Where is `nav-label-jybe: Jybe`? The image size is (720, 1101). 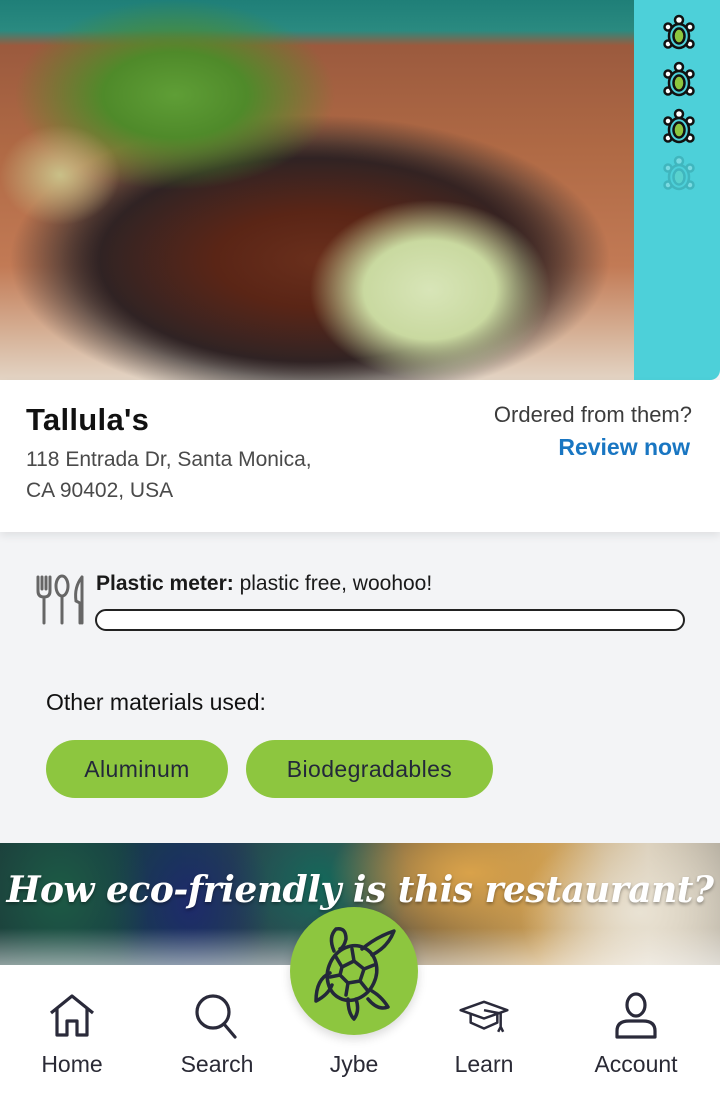 nav-label-jybe: Jybe is located at coordinates (354, 1064).